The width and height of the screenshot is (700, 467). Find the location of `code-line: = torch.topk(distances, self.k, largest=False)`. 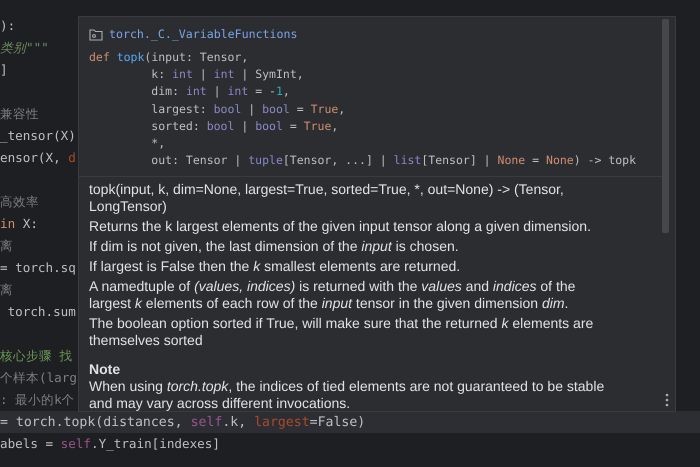

code-line: = torch.topk(distances, self.k, largest=False) is located at coordinates (183, 423).